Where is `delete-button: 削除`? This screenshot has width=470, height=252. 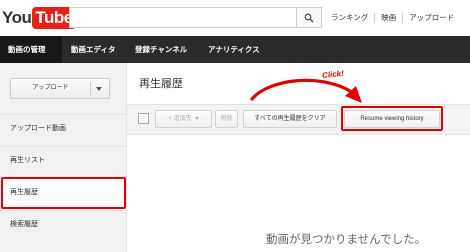 delete-button: 削除 is located at coordinates (226, 119).